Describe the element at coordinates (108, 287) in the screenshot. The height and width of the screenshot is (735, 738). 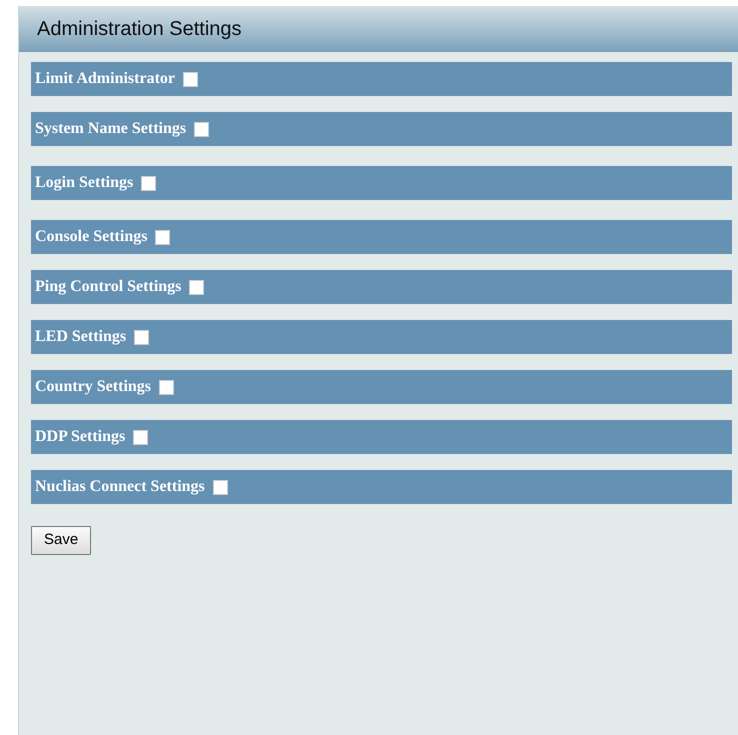
I see `section-label: Ping Control Settings` at that location.